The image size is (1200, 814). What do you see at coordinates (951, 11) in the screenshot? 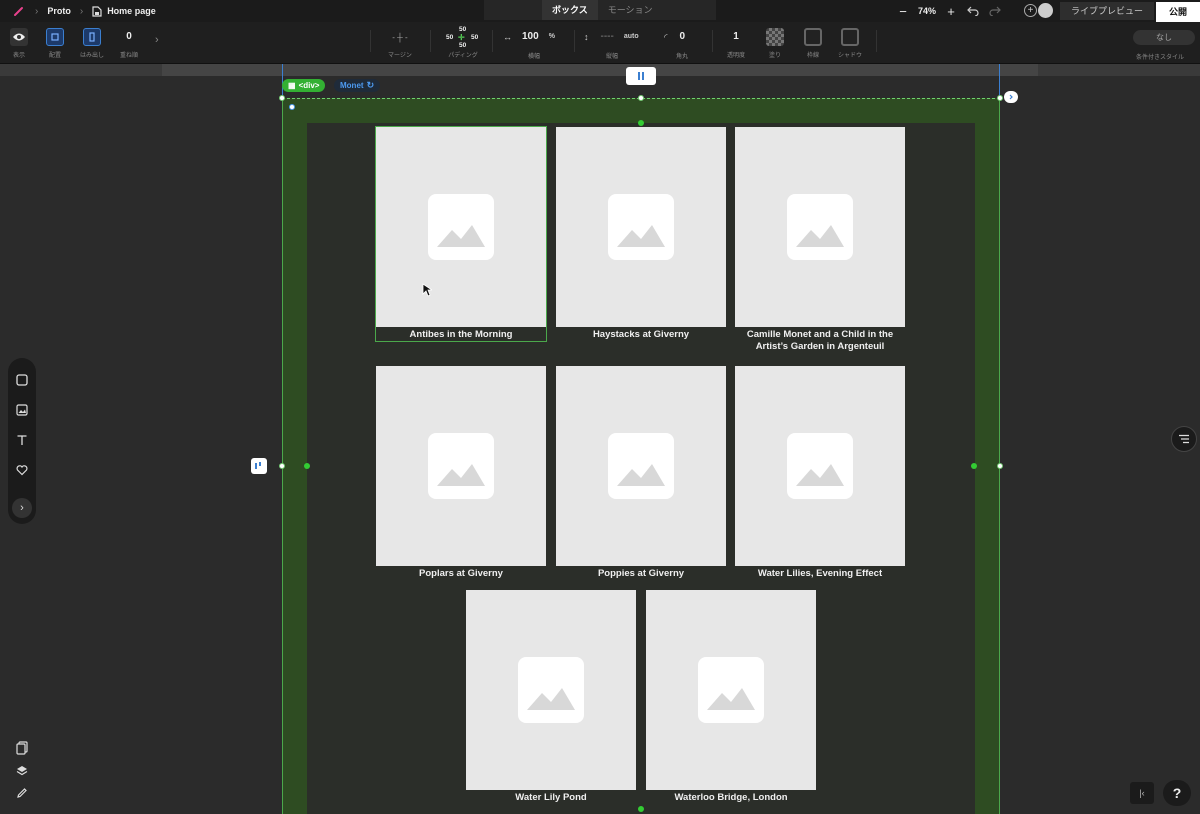
I see `zoom-in-button: +` at bounding box center [951, 11].